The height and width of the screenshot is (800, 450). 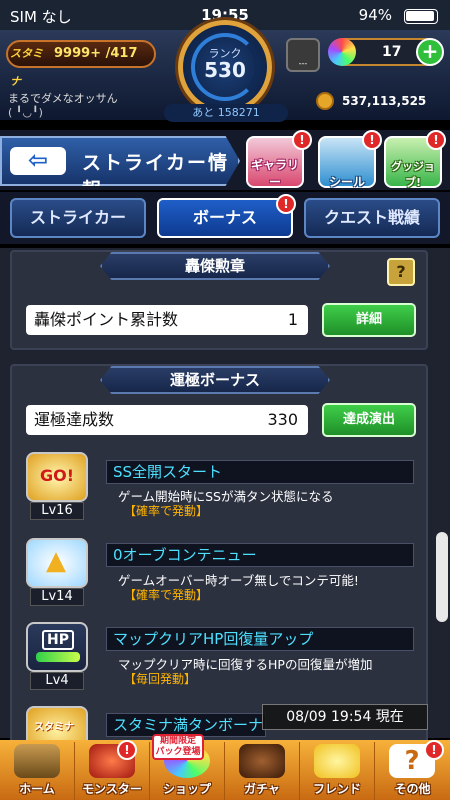 I want to click on goodjob-label: グッジョブ!, so click(x=413, y=174).